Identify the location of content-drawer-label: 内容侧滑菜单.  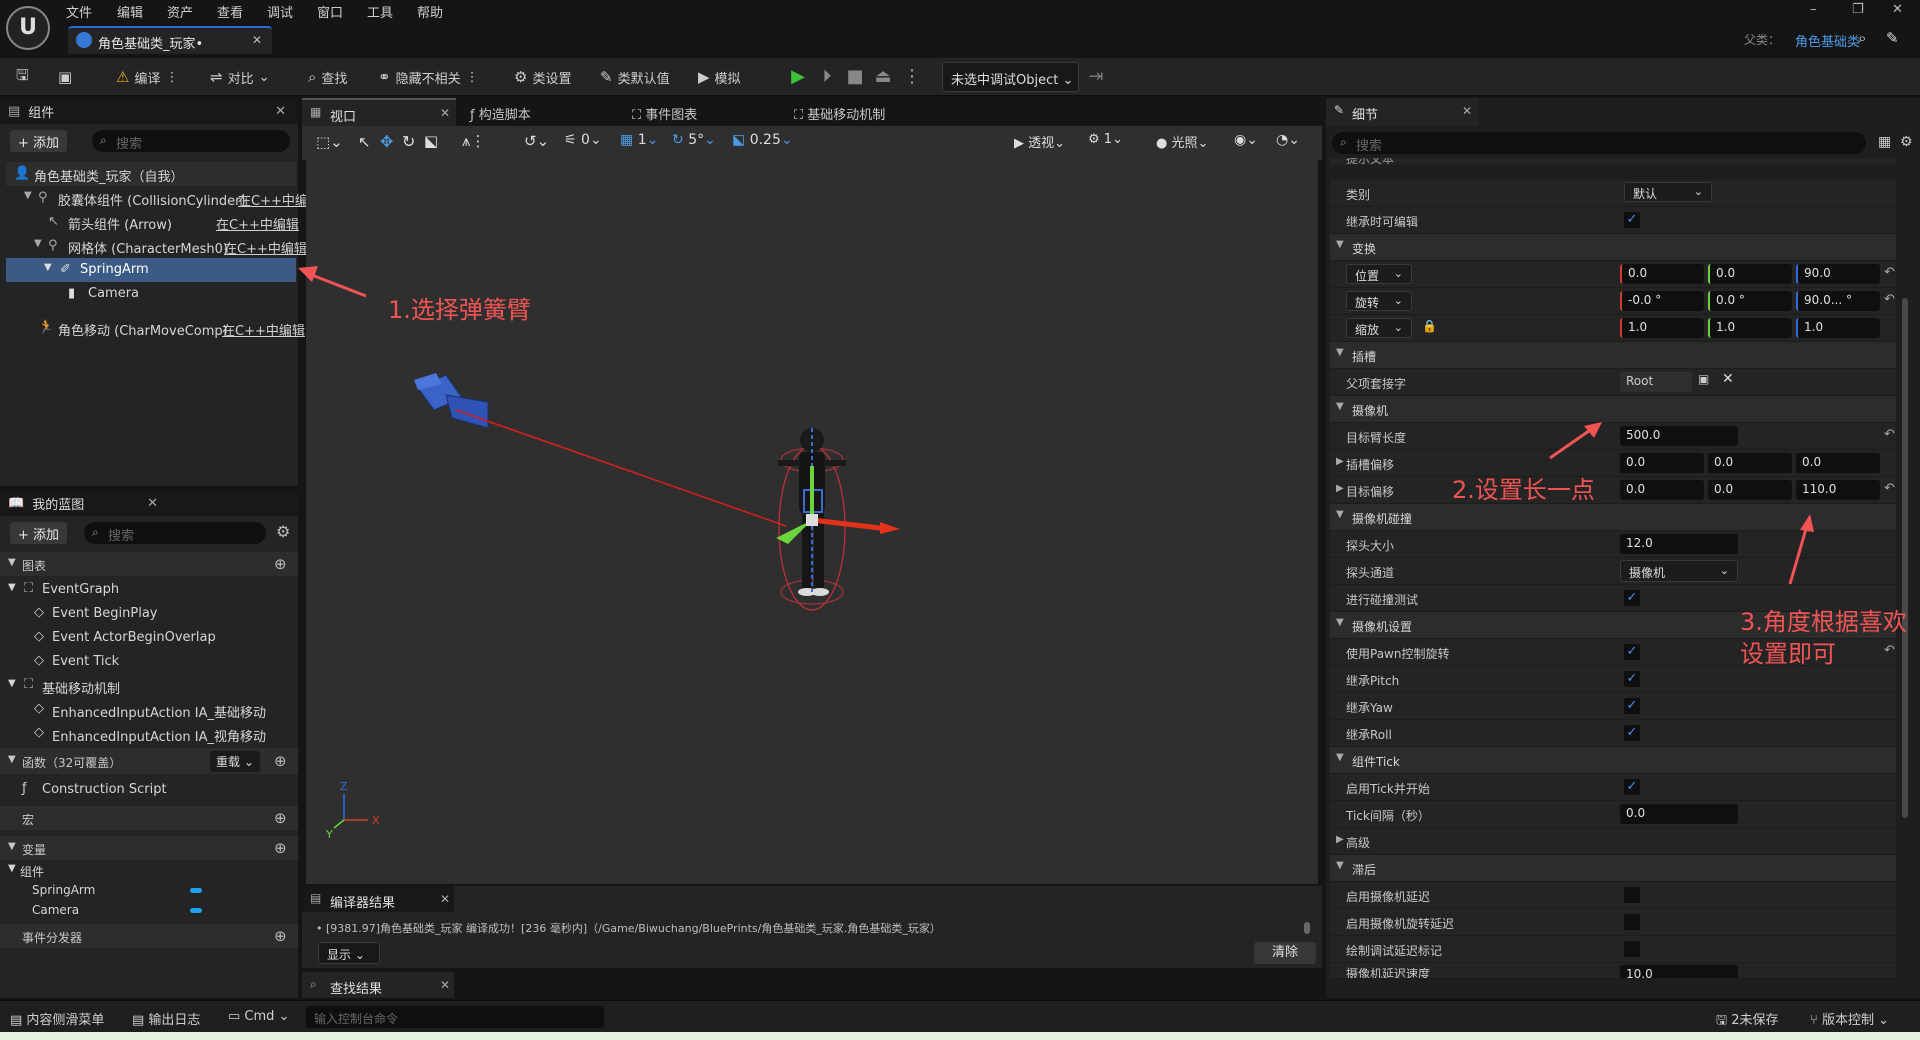
(65, 1020).